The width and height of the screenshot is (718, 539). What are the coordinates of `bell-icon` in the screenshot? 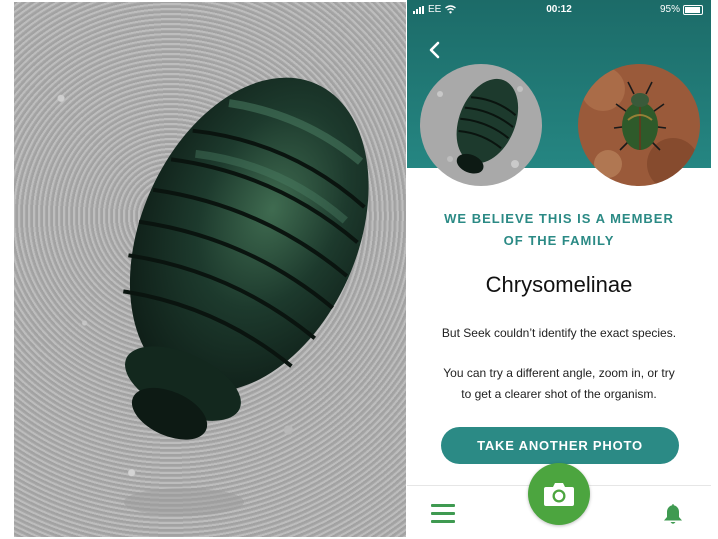 It's located at (673, 514).